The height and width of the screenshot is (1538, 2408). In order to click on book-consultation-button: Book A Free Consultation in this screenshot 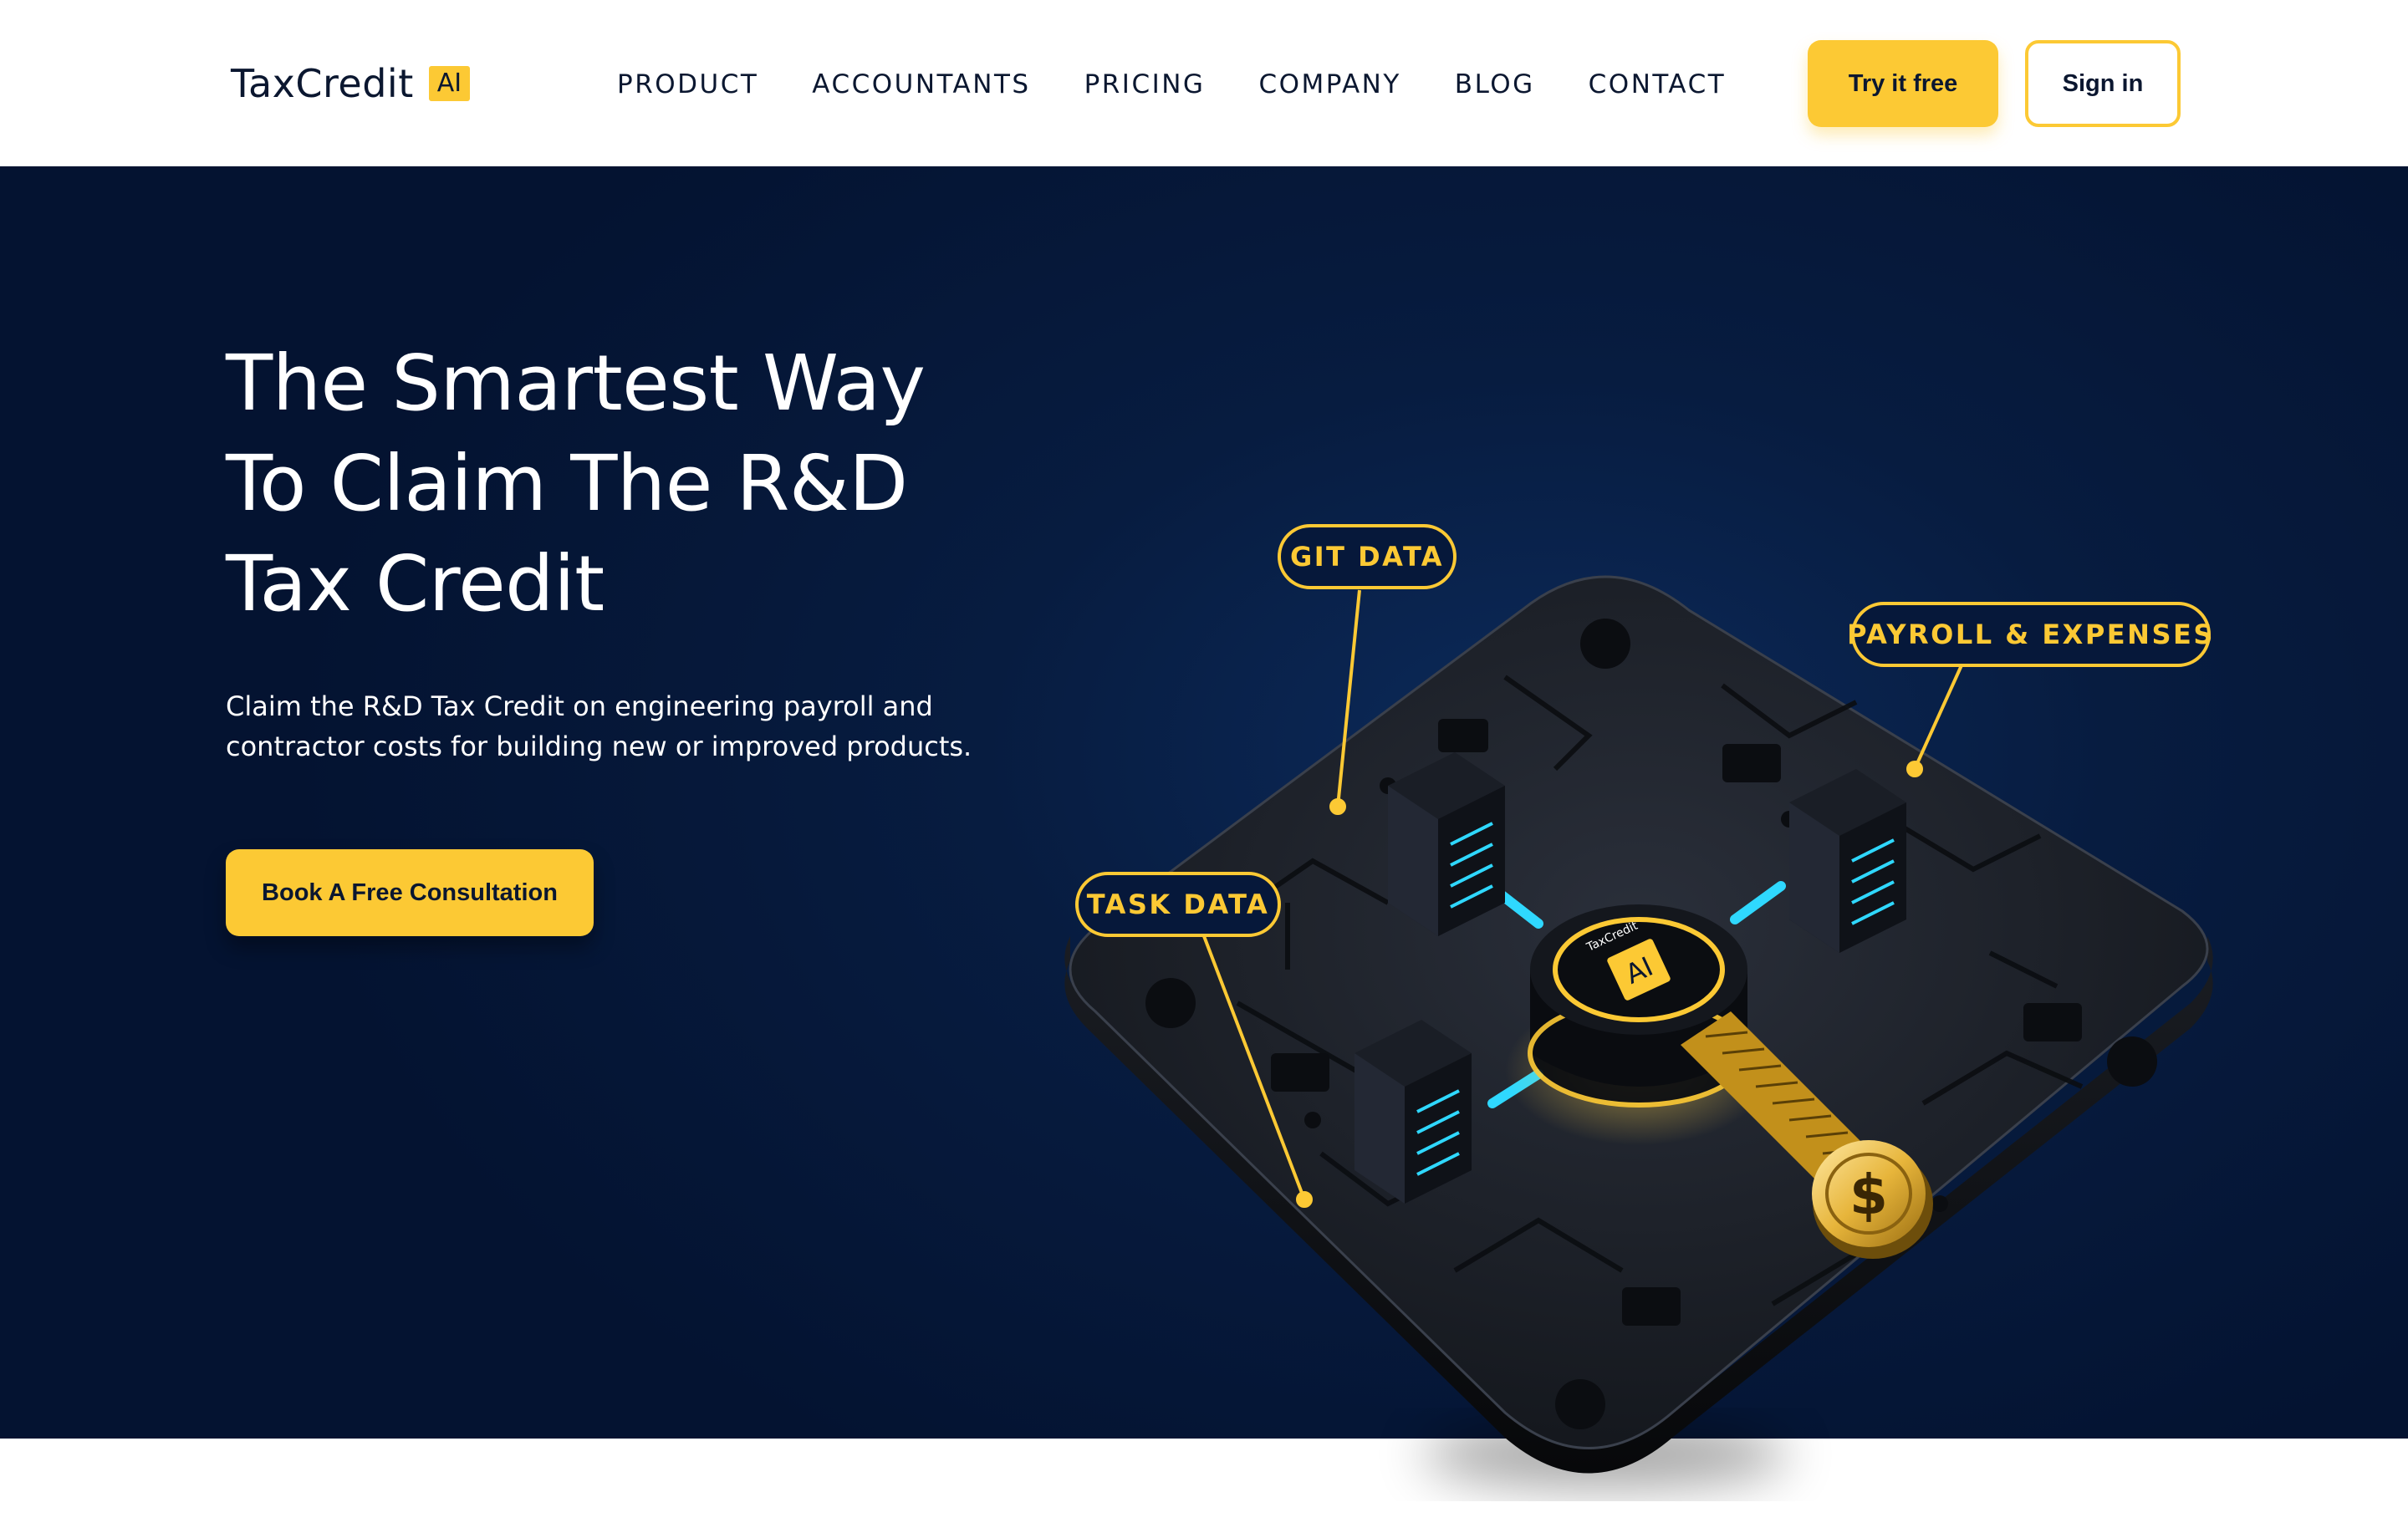, I will do `click(410, 893)`.